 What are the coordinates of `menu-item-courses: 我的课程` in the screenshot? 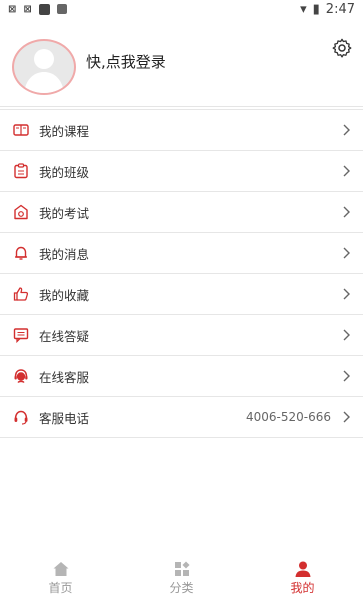 It's located at (181, 130).